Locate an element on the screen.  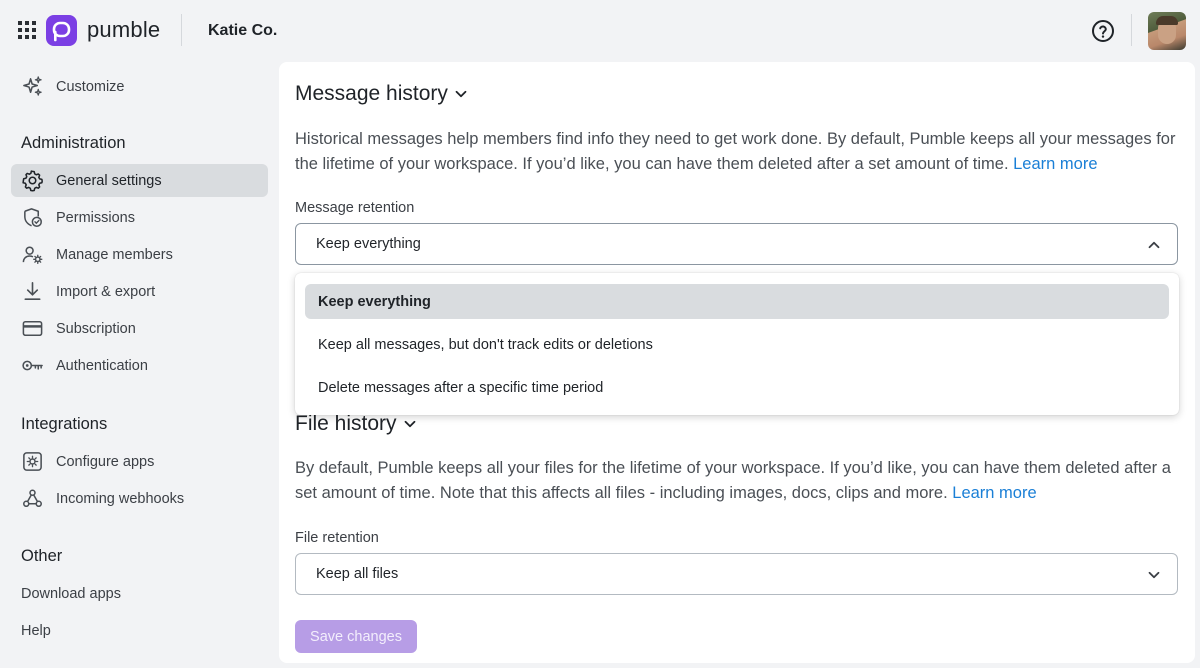
brand-name: pumble is located at coordinates (124, 29).